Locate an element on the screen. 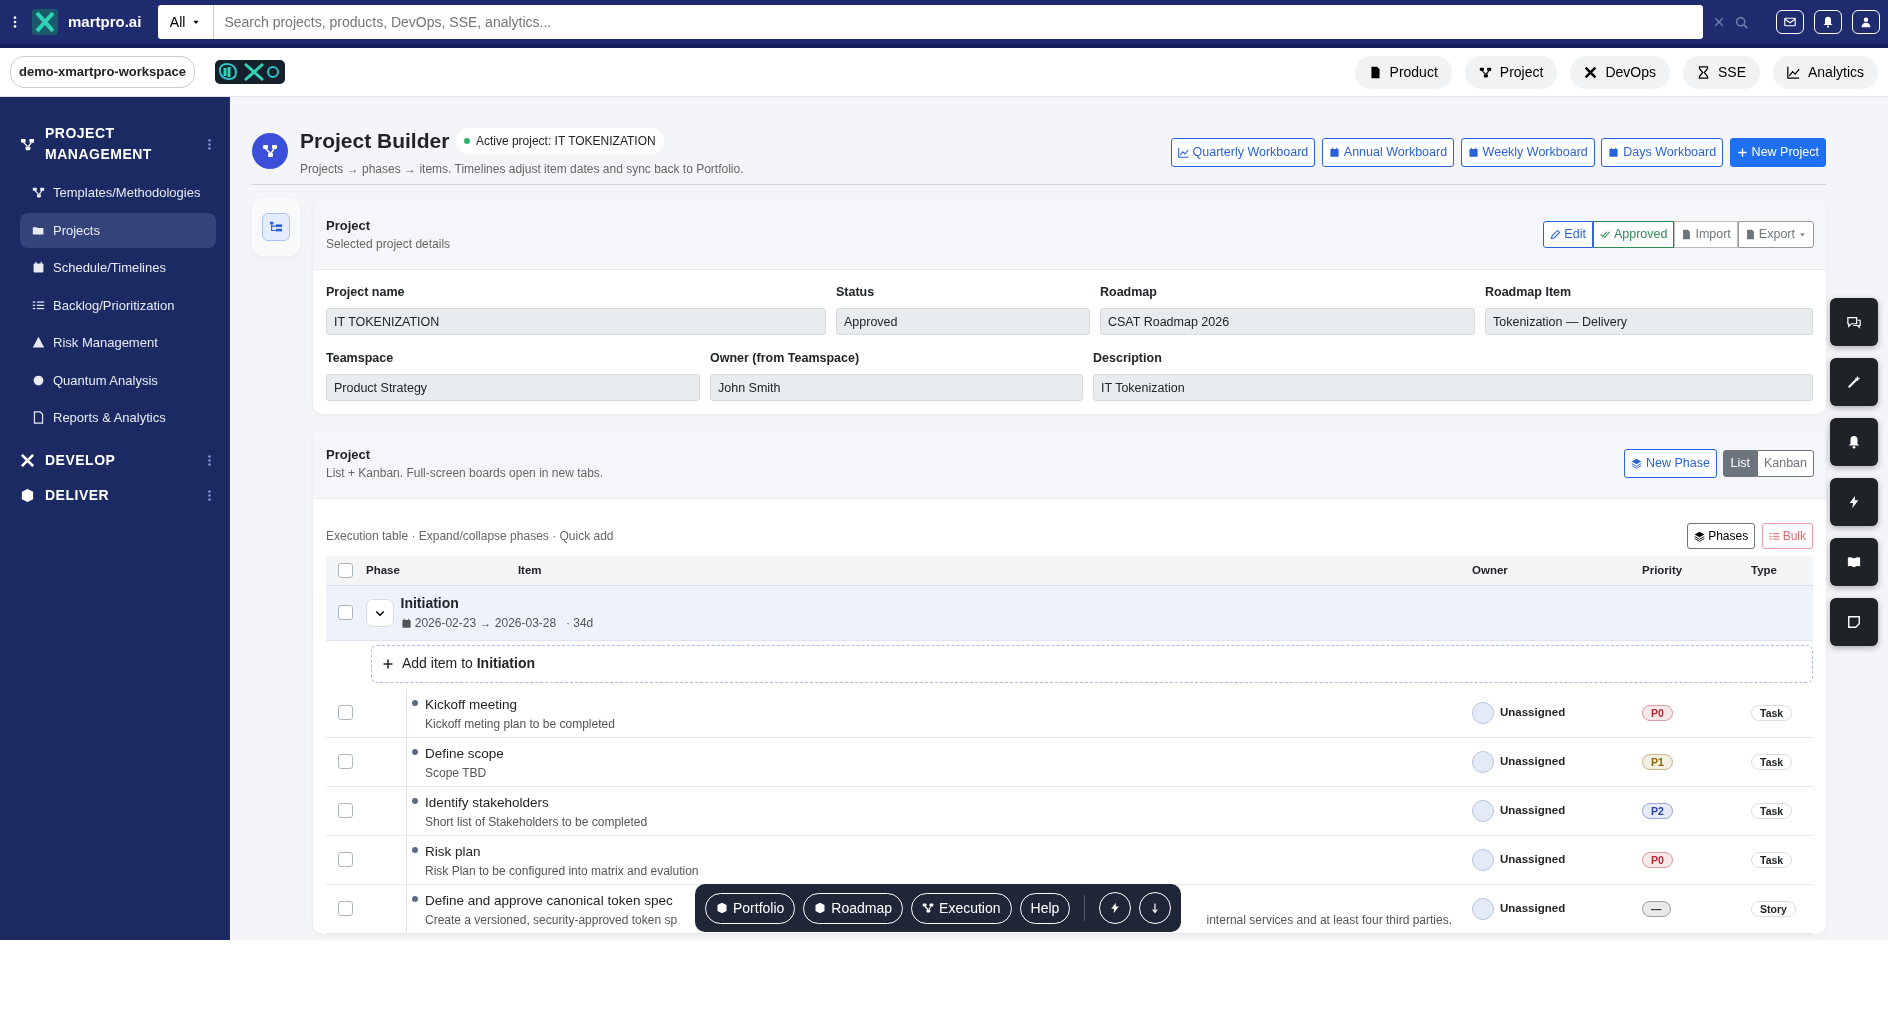  module-tab: DevOps is located at coordinates (1620, 72).